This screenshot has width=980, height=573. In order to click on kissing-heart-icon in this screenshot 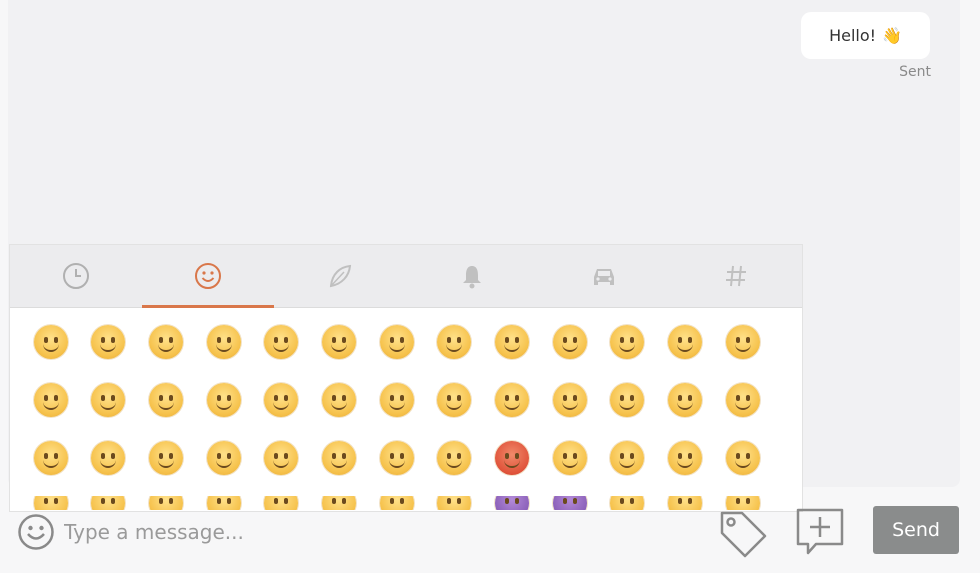, I will do `click(454, 342)`.